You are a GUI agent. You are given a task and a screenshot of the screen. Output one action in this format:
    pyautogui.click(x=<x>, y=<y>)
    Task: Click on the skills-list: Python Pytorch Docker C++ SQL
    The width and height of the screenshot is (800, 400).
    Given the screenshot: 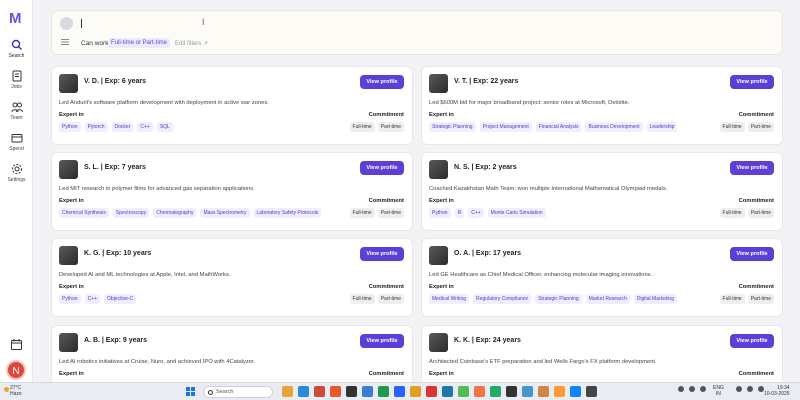 What is the action you would take?
    pyautogui.click(x=116, y=127)
    